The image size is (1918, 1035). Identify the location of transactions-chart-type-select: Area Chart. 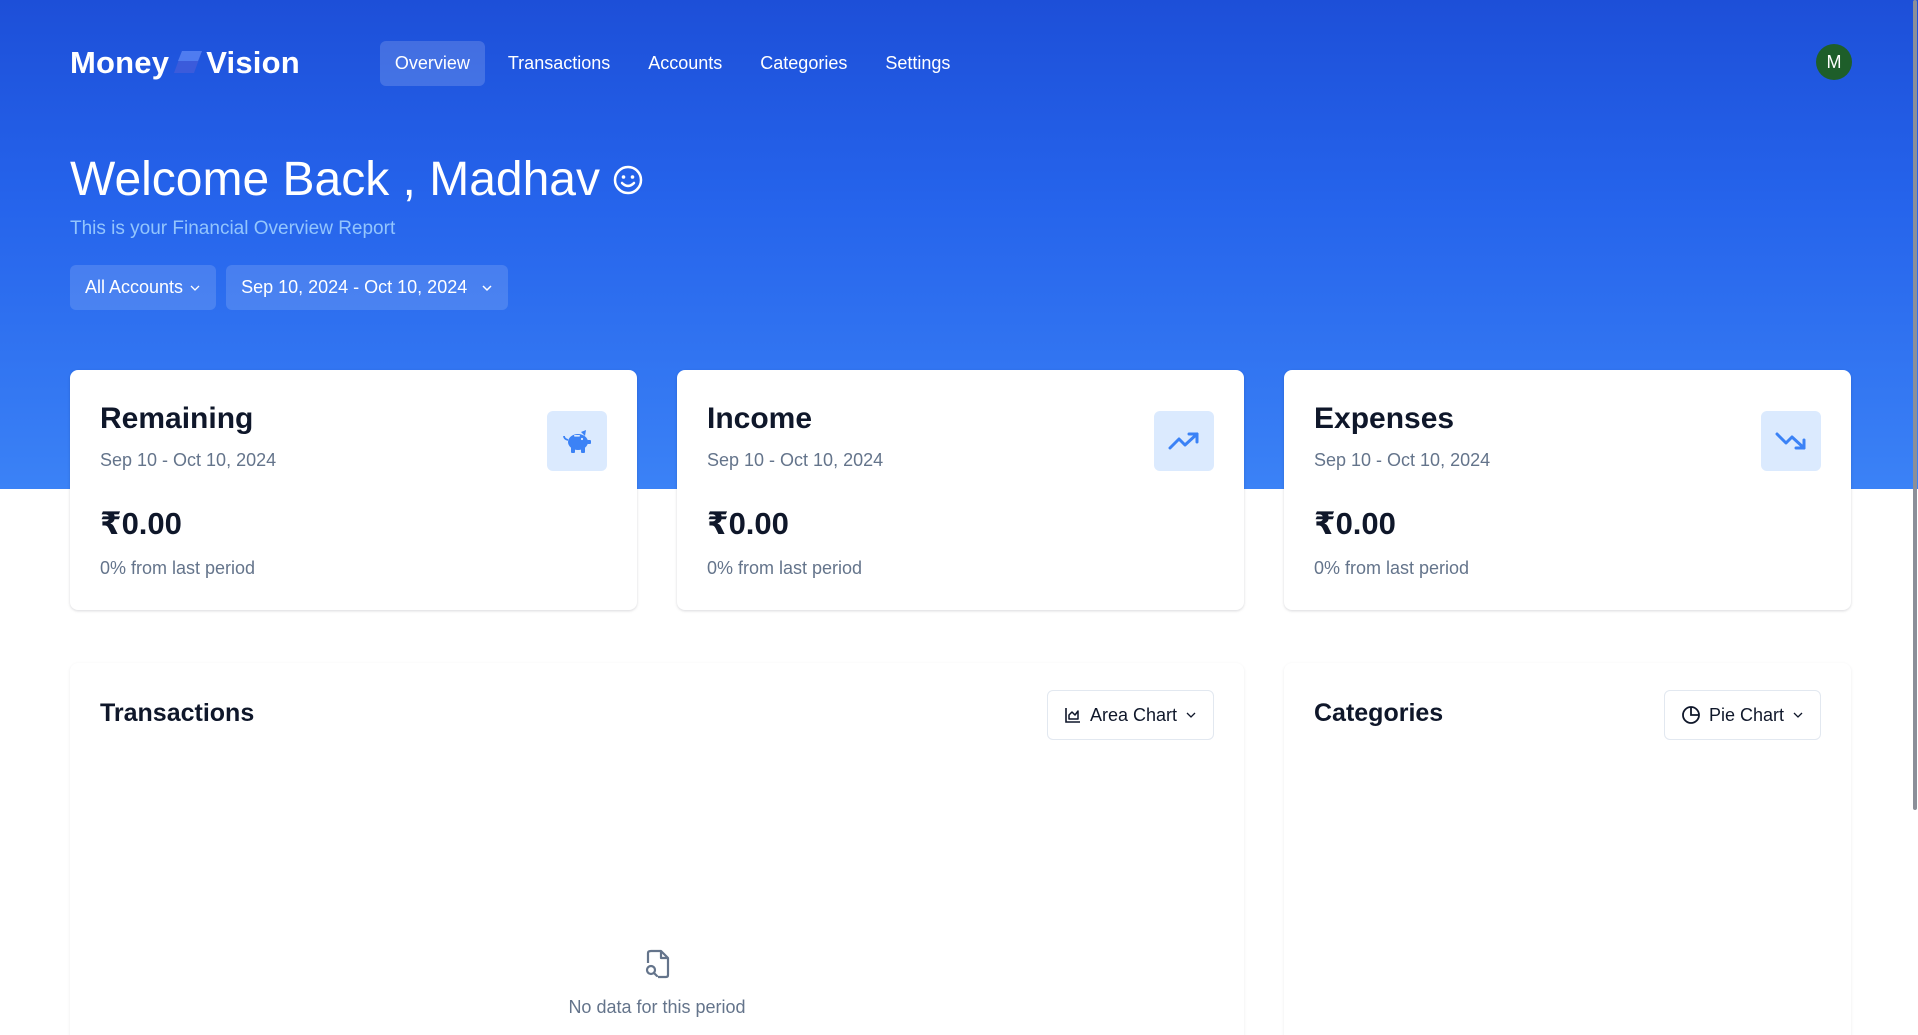
(1130, 715).